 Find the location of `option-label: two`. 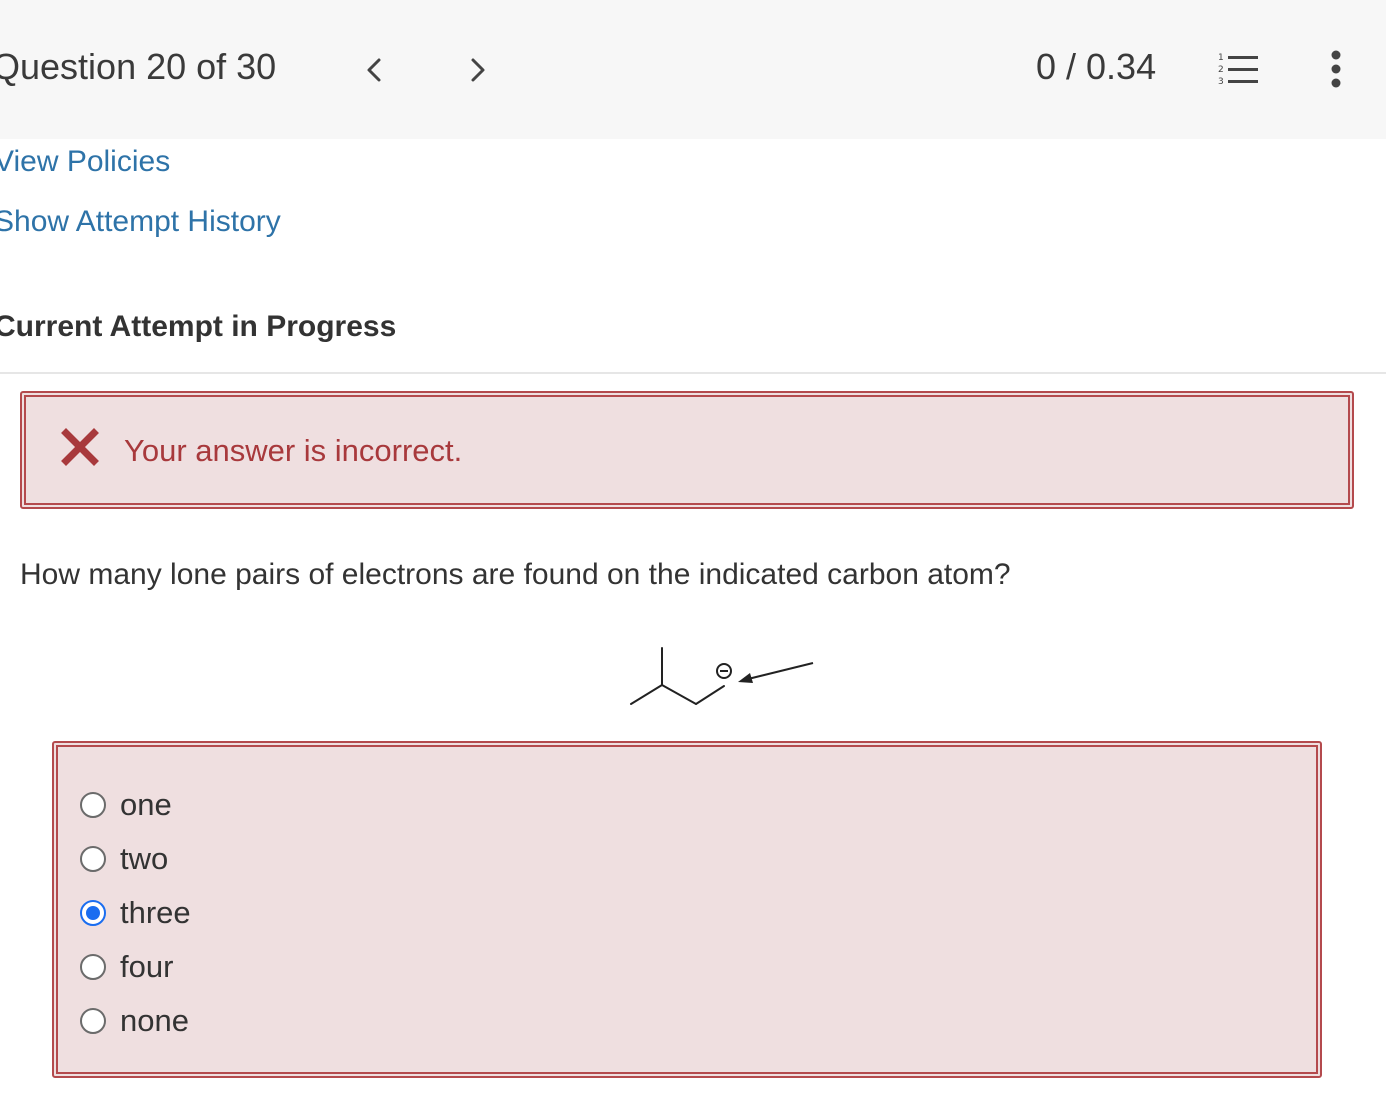

option-label: two is located at coordinates (144, 858).